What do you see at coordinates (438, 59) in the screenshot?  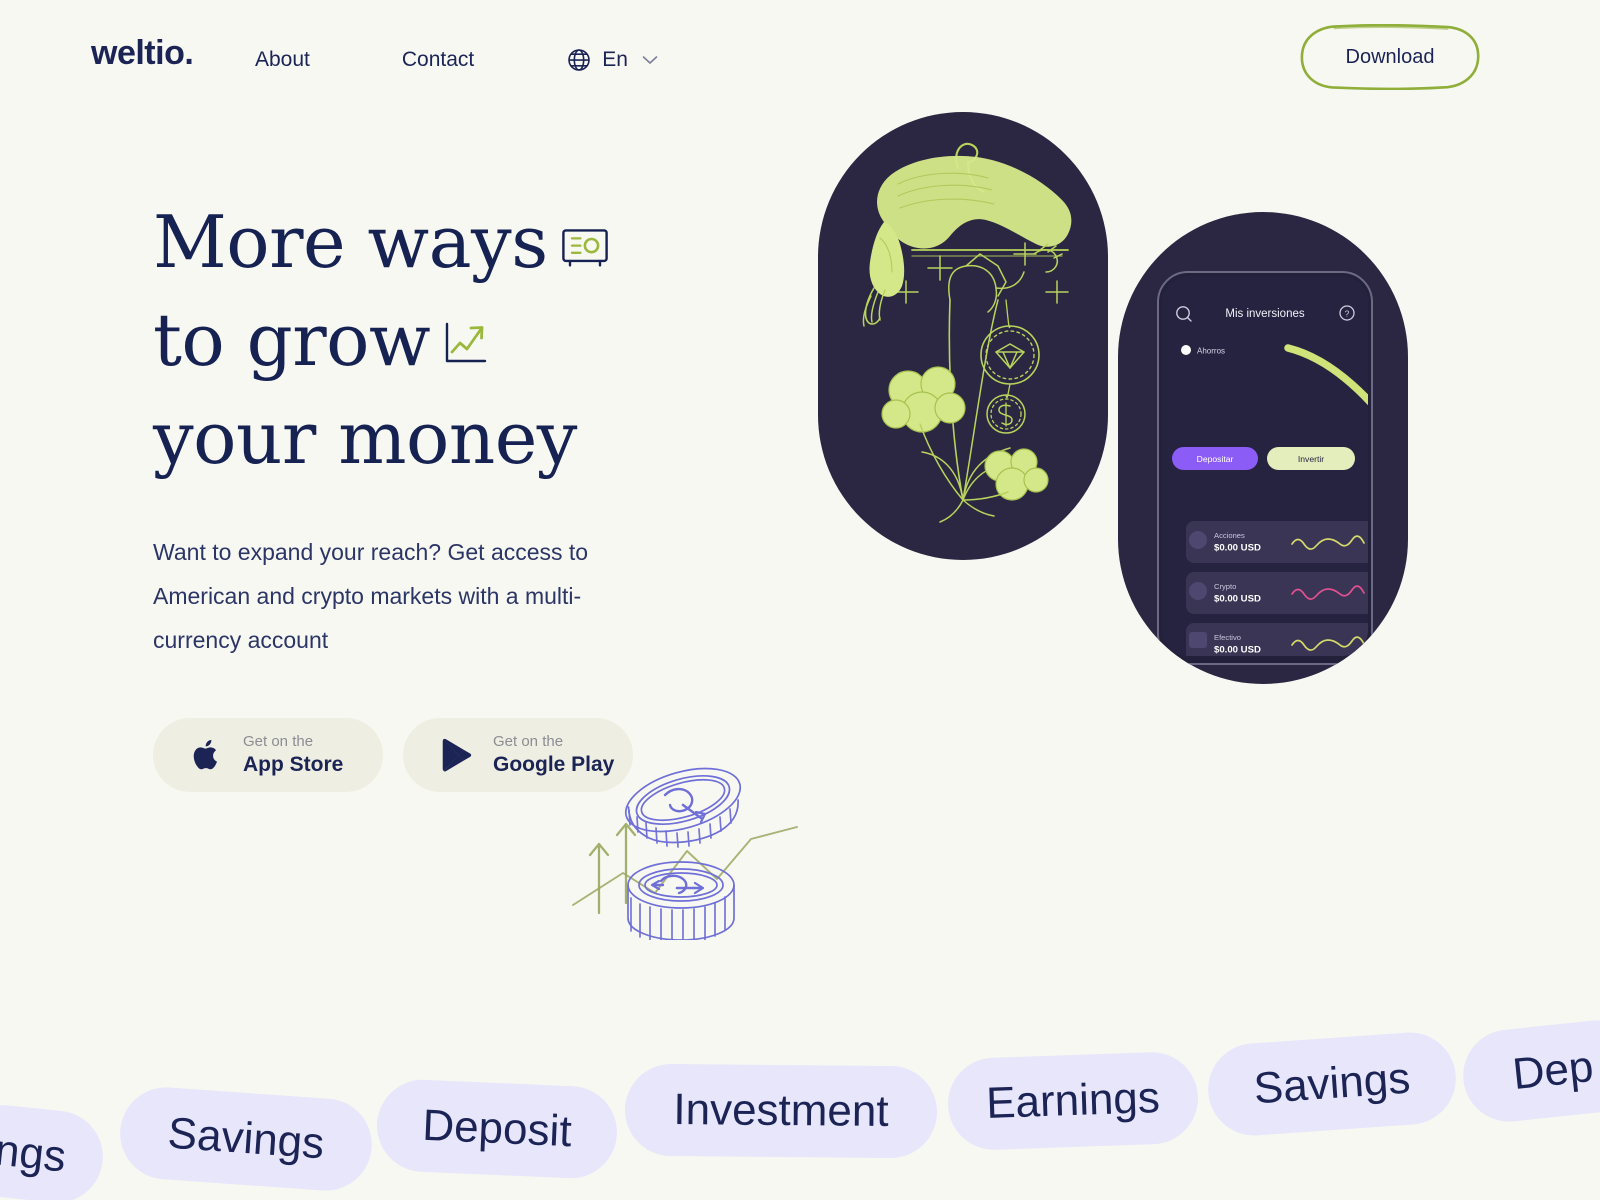 I see `nav-link-contact: Contact` at bounding box center [438, 59].